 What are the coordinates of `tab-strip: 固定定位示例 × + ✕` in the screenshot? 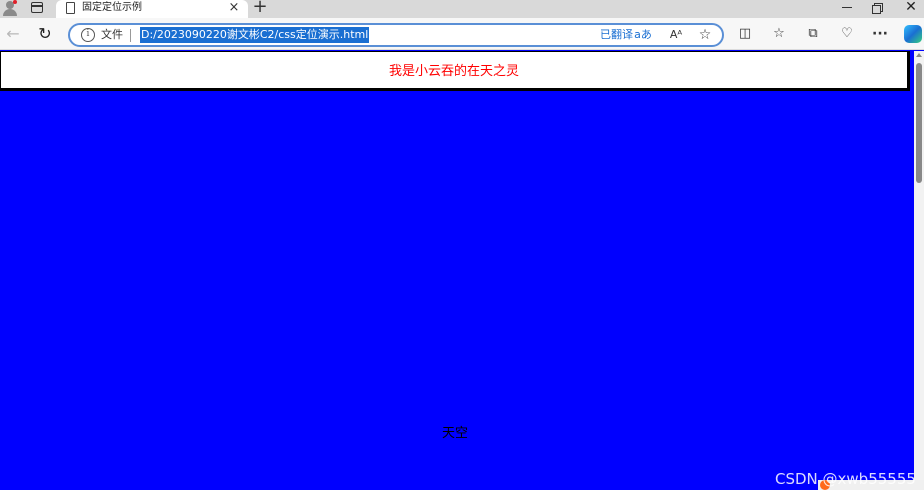 It's located at (462, 9).